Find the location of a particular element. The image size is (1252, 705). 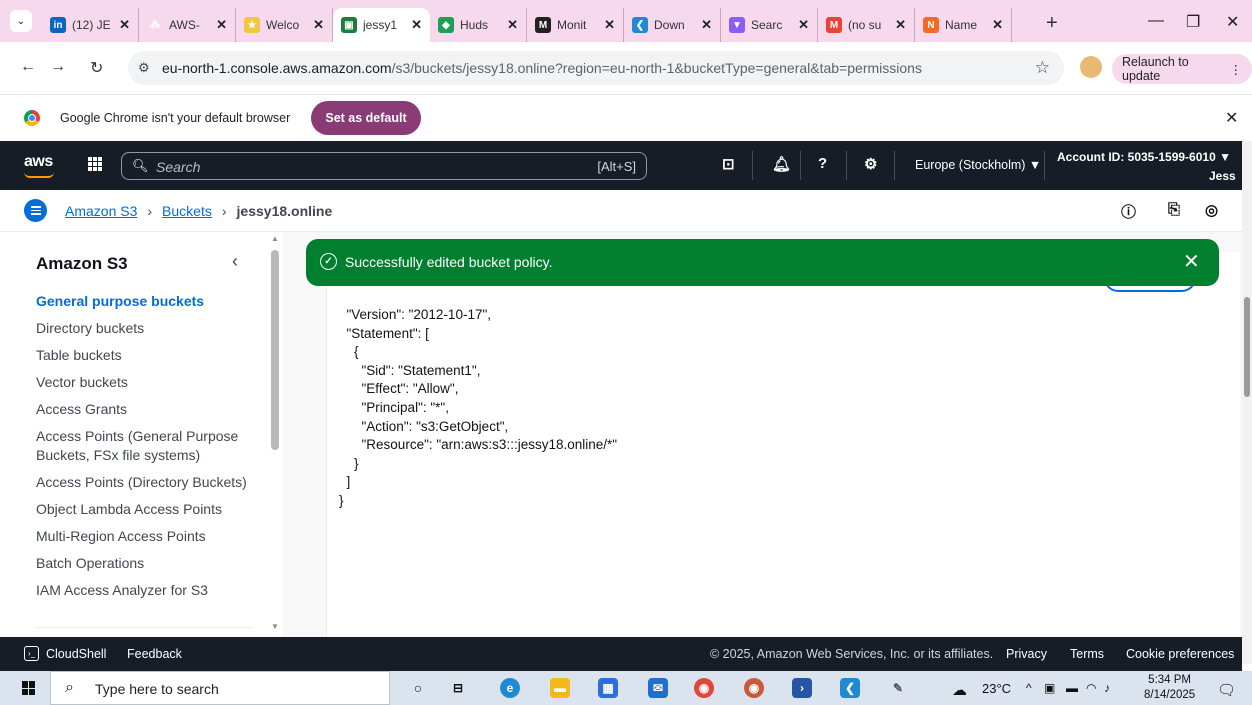

browser-tab: ▼ Searc ✕ is located at coordinates (769, 25).